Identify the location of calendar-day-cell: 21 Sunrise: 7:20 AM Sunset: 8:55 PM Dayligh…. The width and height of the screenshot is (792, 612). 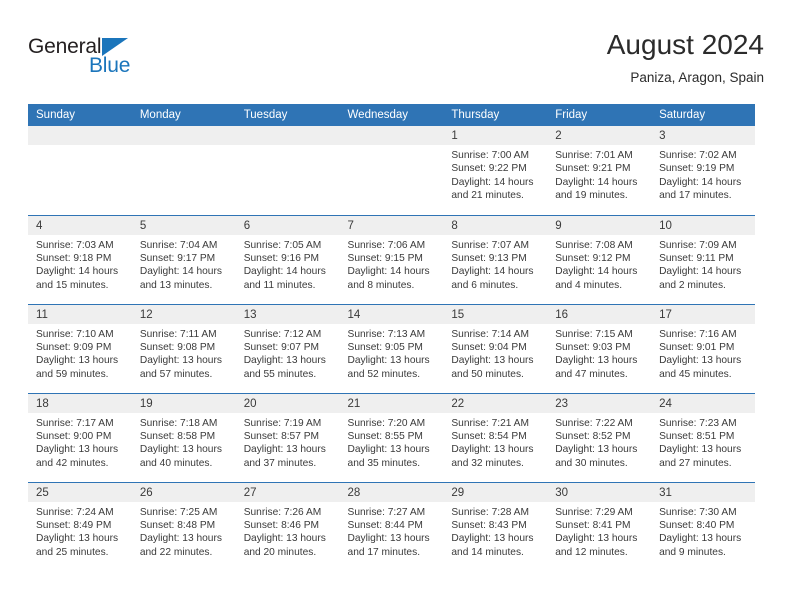
(391, 437).